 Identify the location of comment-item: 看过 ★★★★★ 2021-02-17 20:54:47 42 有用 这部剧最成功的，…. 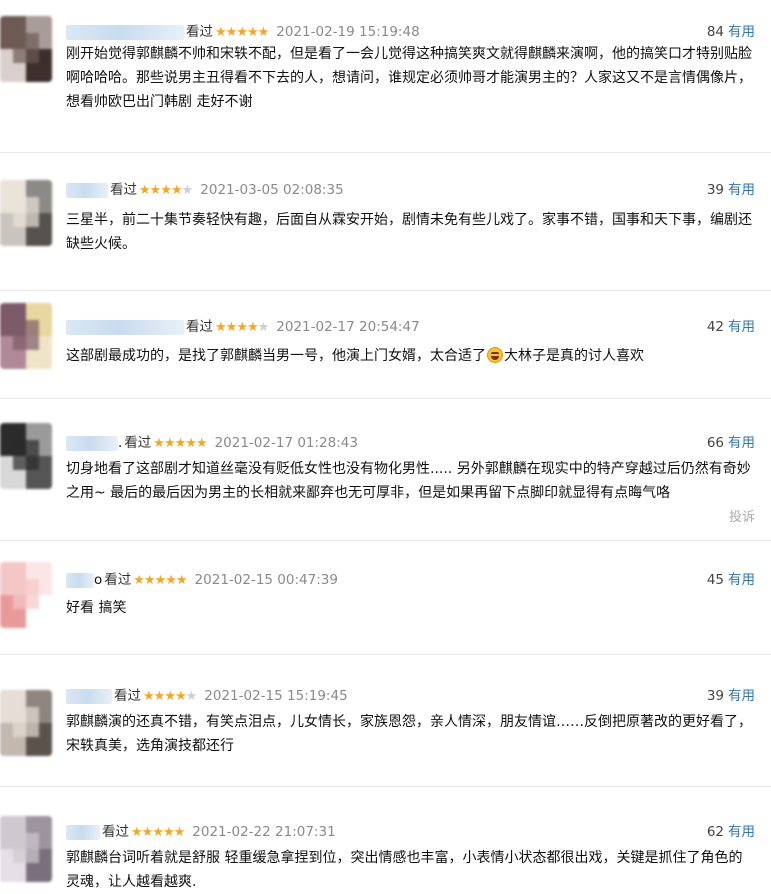
(385, 350).